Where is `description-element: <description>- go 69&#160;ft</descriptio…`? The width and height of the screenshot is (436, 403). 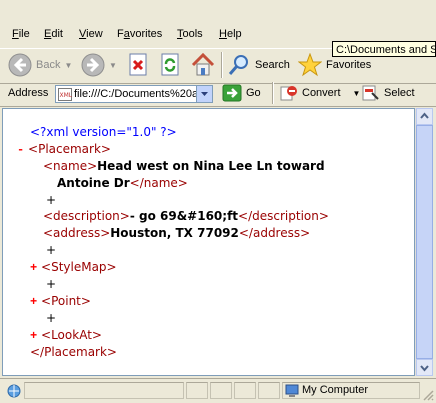
description-element: <description>- go 69&#160;ft</descriptio… is located at coordinates (186, 216).